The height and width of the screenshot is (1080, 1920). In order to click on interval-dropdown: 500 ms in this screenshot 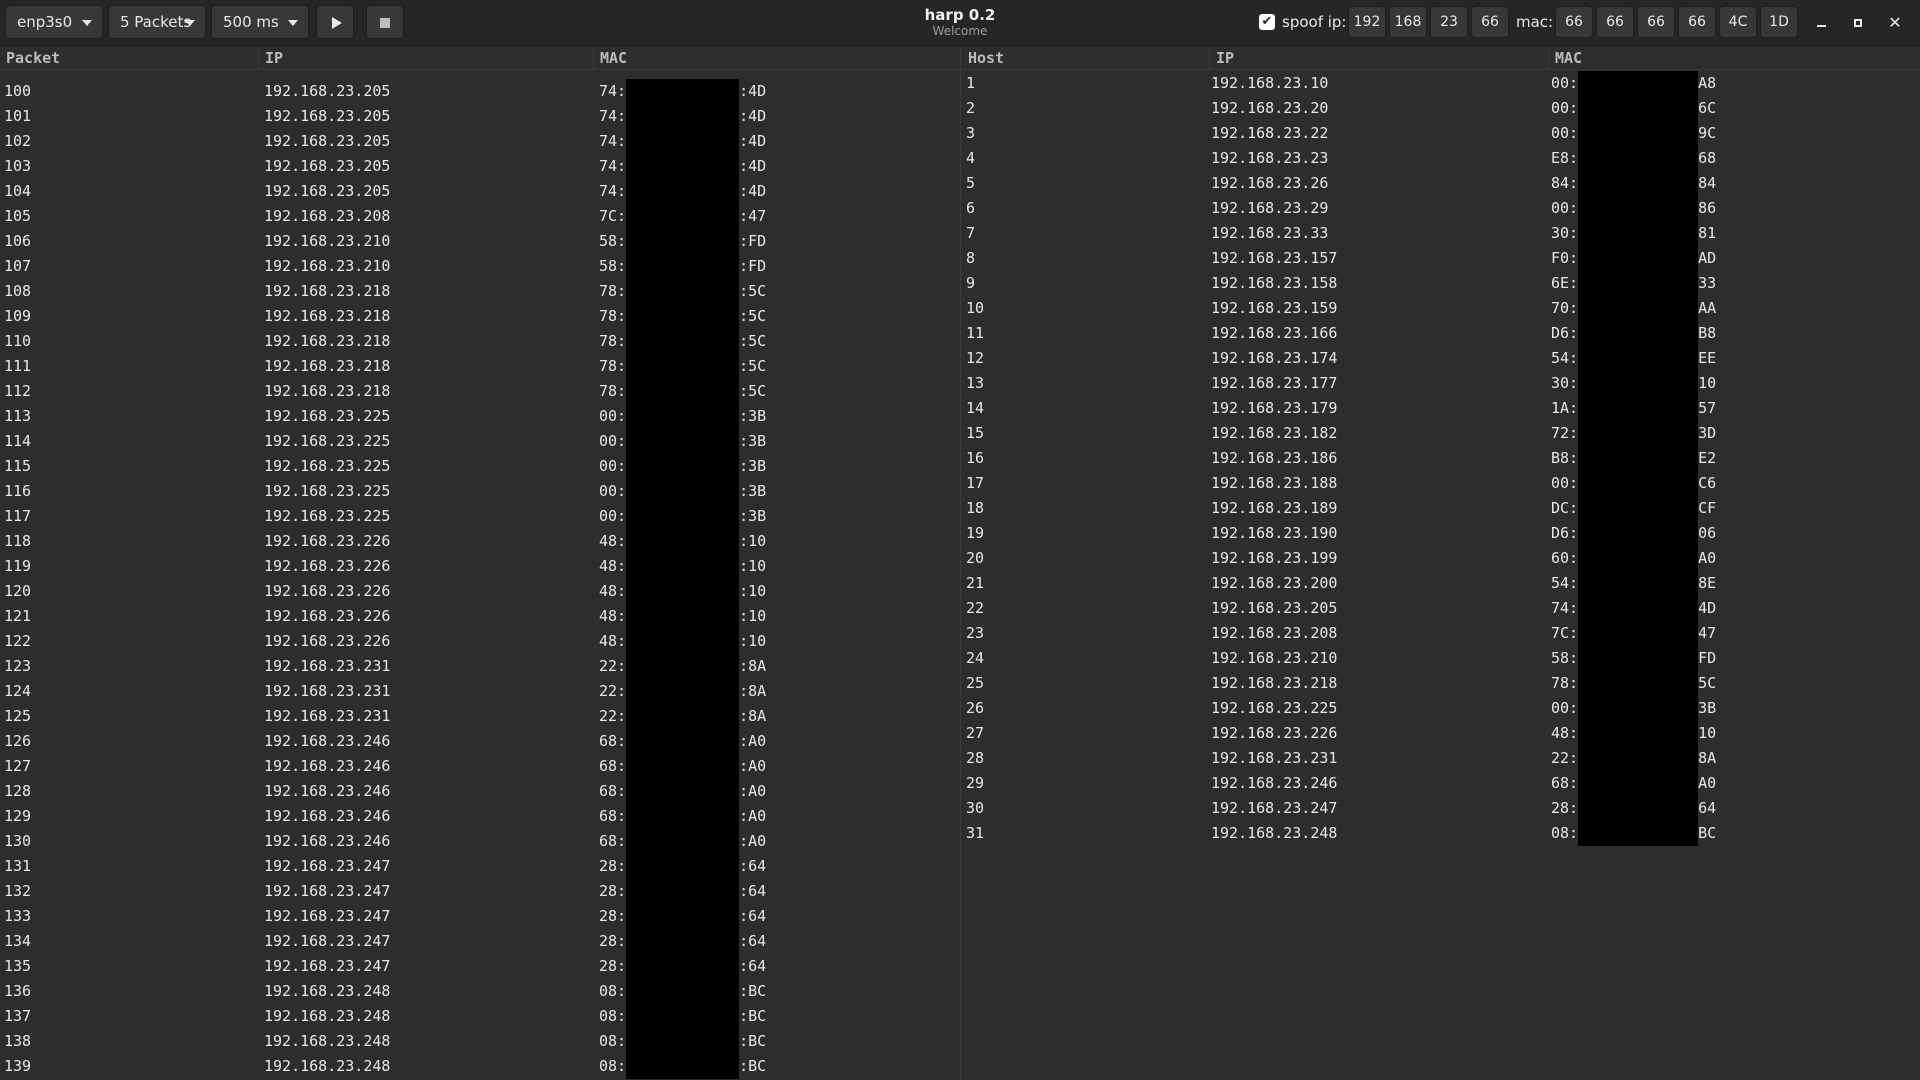, I will do `click(260, 22)`.